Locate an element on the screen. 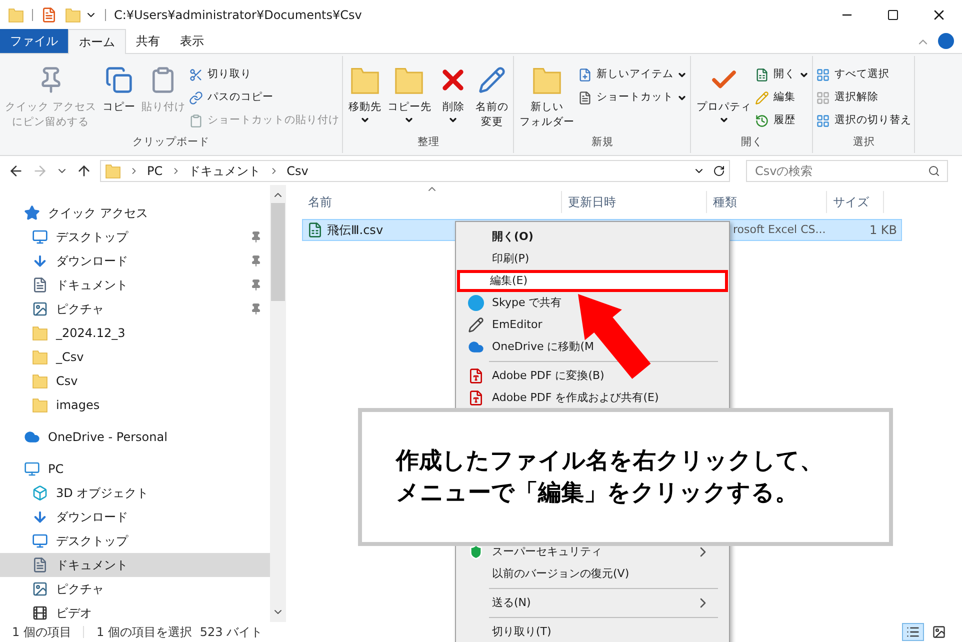 This screenshot has width=962, height=642. file-size: 1 KB is located at coordinates (883, 230).